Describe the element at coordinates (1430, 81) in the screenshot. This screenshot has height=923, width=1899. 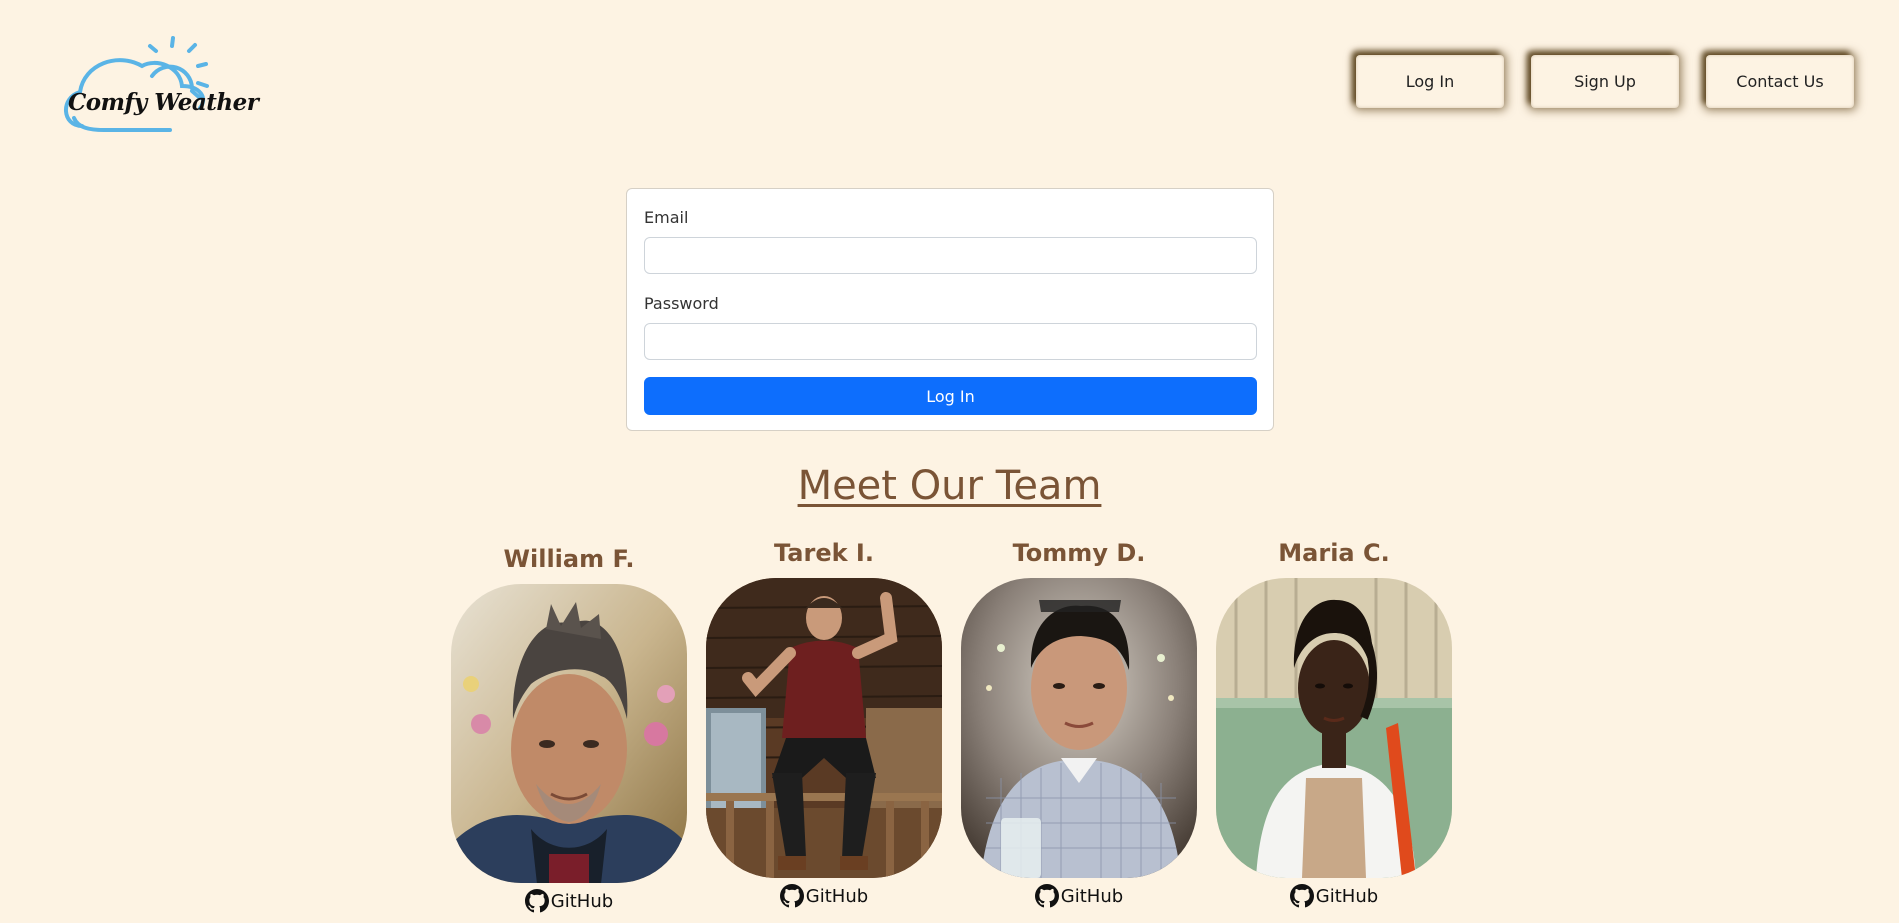
I see `login-nav-button: Log In` at that location.